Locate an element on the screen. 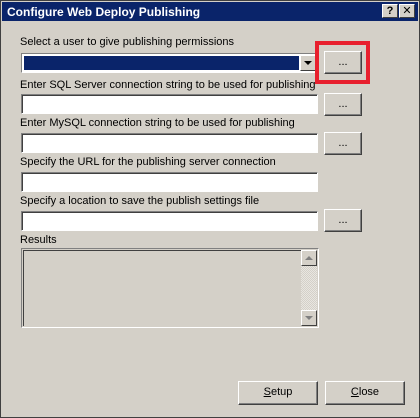 The width and height of the screenshot is (420, 418). results-box is located at coordinates (170, 288).